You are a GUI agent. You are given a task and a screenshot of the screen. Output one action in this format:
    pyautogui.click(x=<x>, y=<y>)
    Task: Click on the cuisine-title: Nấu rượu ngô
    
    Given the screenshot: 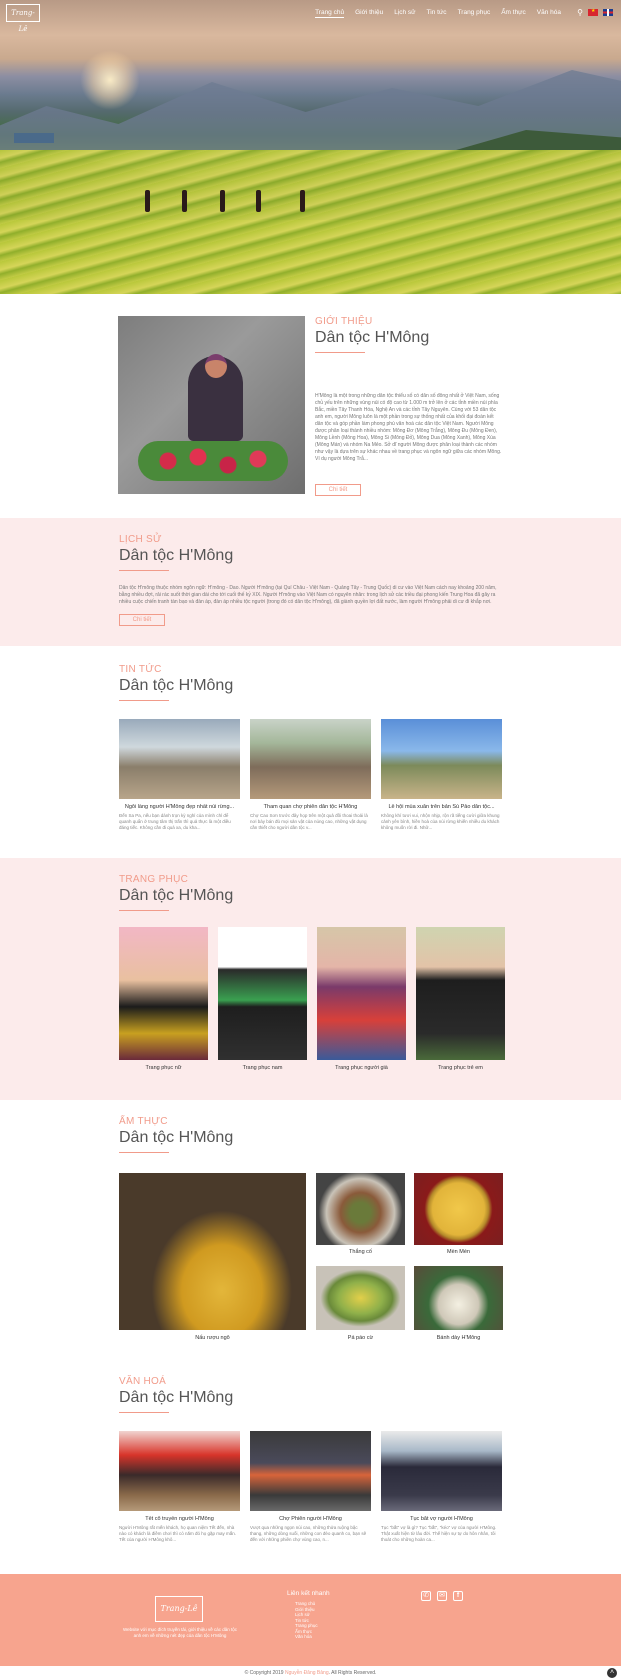 What is the action you would take?
    pyautogui.click(x=212, y=1338)
    